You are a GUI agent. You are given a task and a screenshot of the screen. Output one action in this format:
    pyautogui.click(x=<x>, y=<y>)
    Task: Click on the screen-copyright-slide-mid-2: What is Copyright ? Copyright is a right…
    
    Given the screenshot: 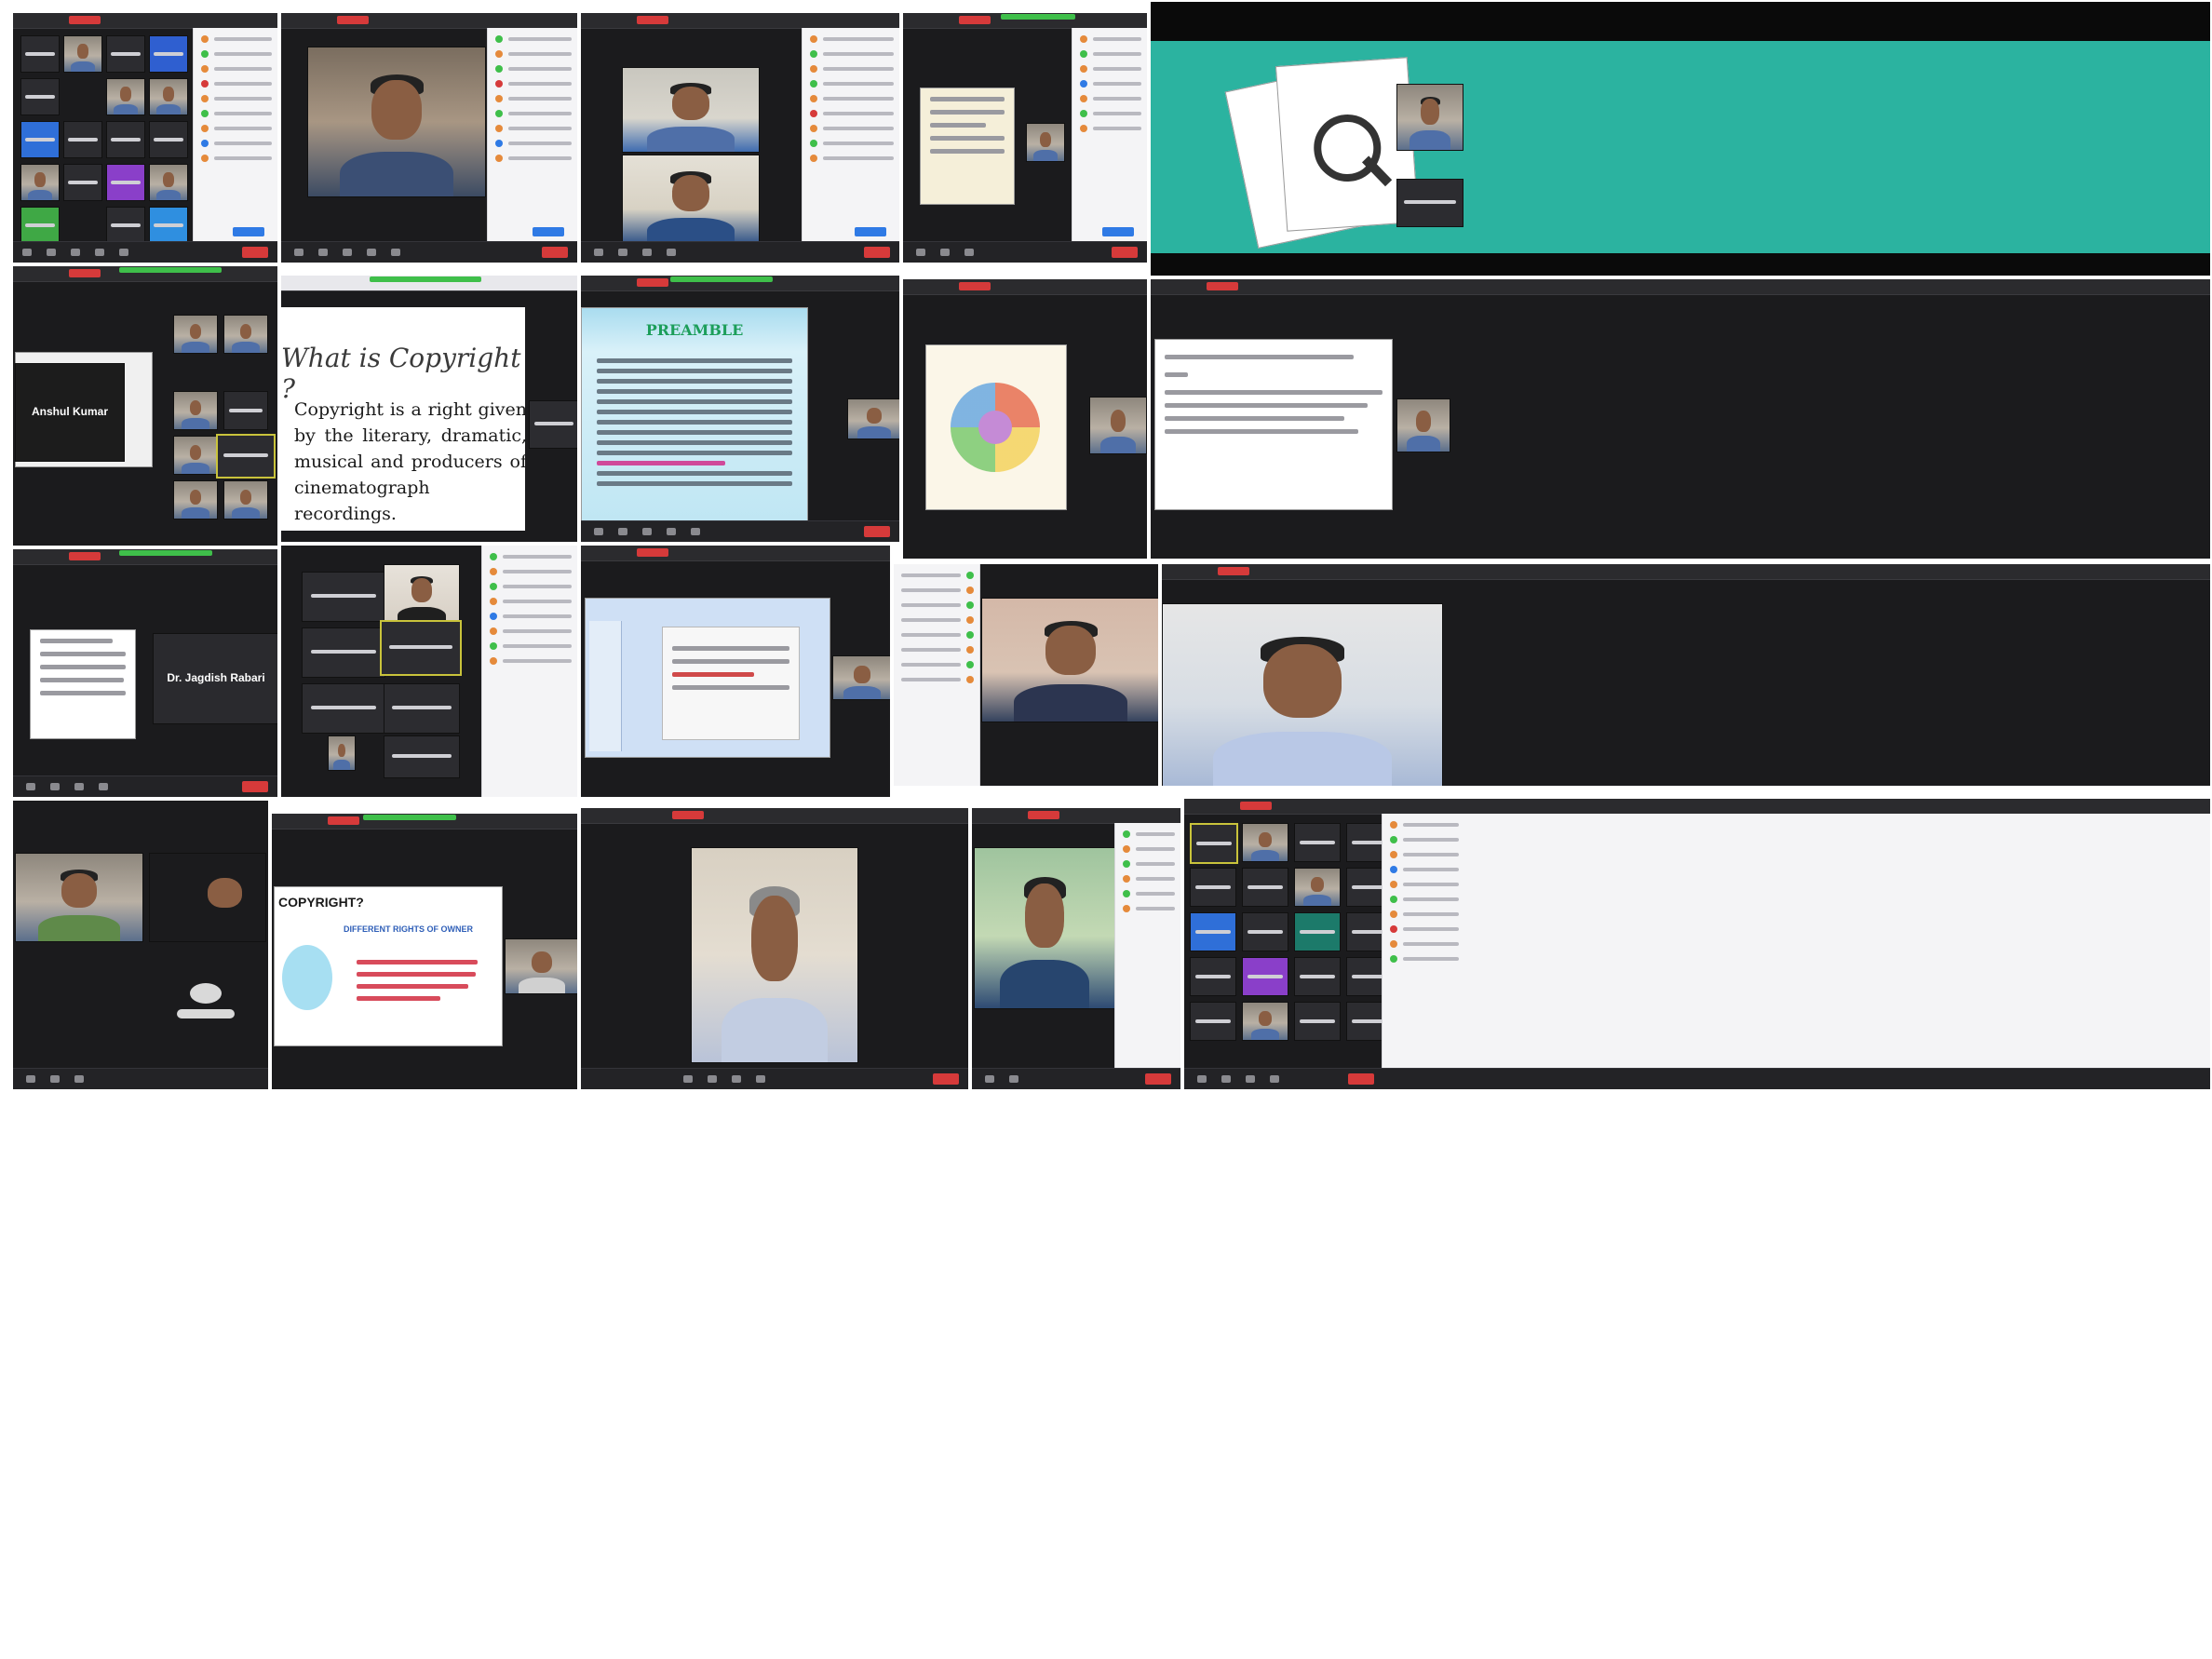 What is the action you would take?
    pyautogui.click(x=429, y=409)
    